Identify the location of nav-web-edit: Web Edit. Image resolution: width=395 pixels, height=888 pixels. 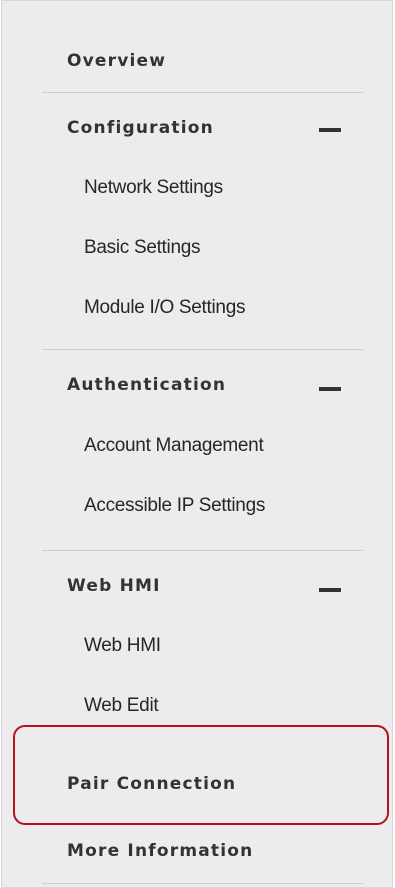
(121, 706).